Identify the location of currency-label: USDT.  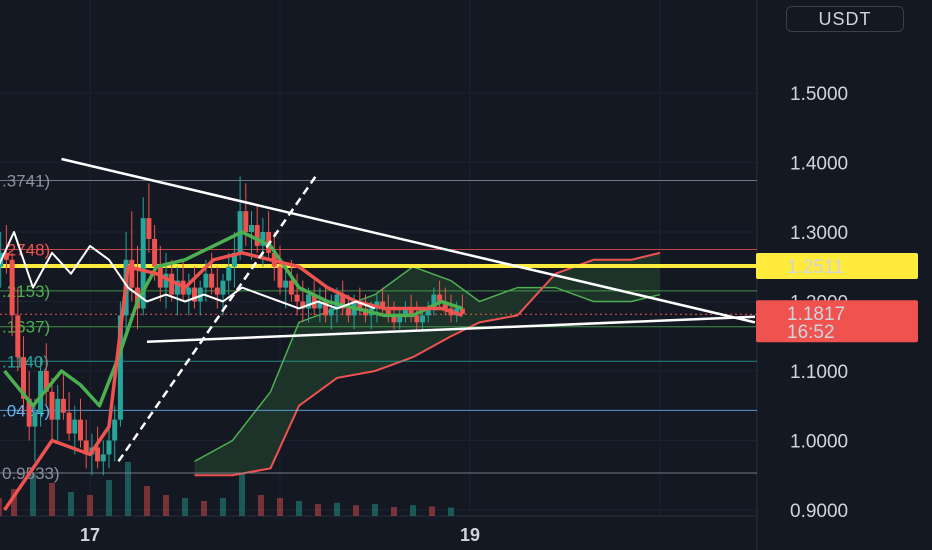
(845, 19).